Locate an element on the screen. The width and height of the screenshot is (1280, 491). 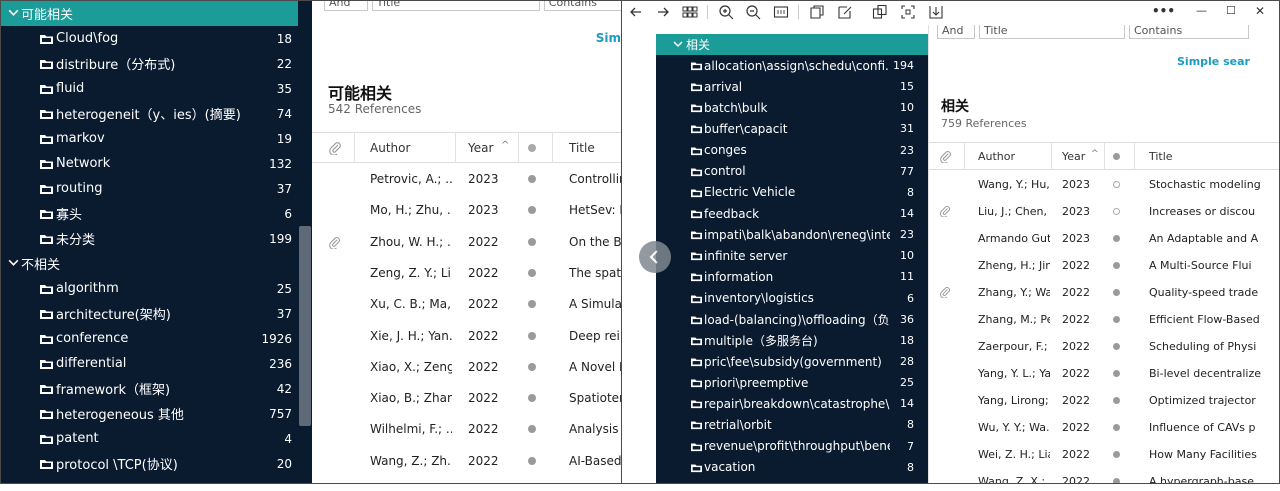
sidebar-item: Network 132 is located at coordinates (156, 163).